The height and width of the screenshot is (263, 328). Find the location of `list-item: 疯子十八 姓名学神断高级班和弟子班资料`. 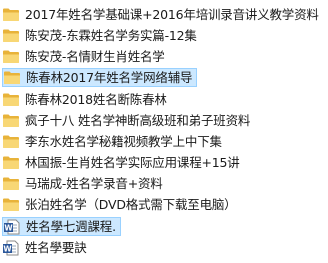

list-item: 疯子十八 姓名学神断高级班和弟子班资料 is located at coordinates (128, 120).